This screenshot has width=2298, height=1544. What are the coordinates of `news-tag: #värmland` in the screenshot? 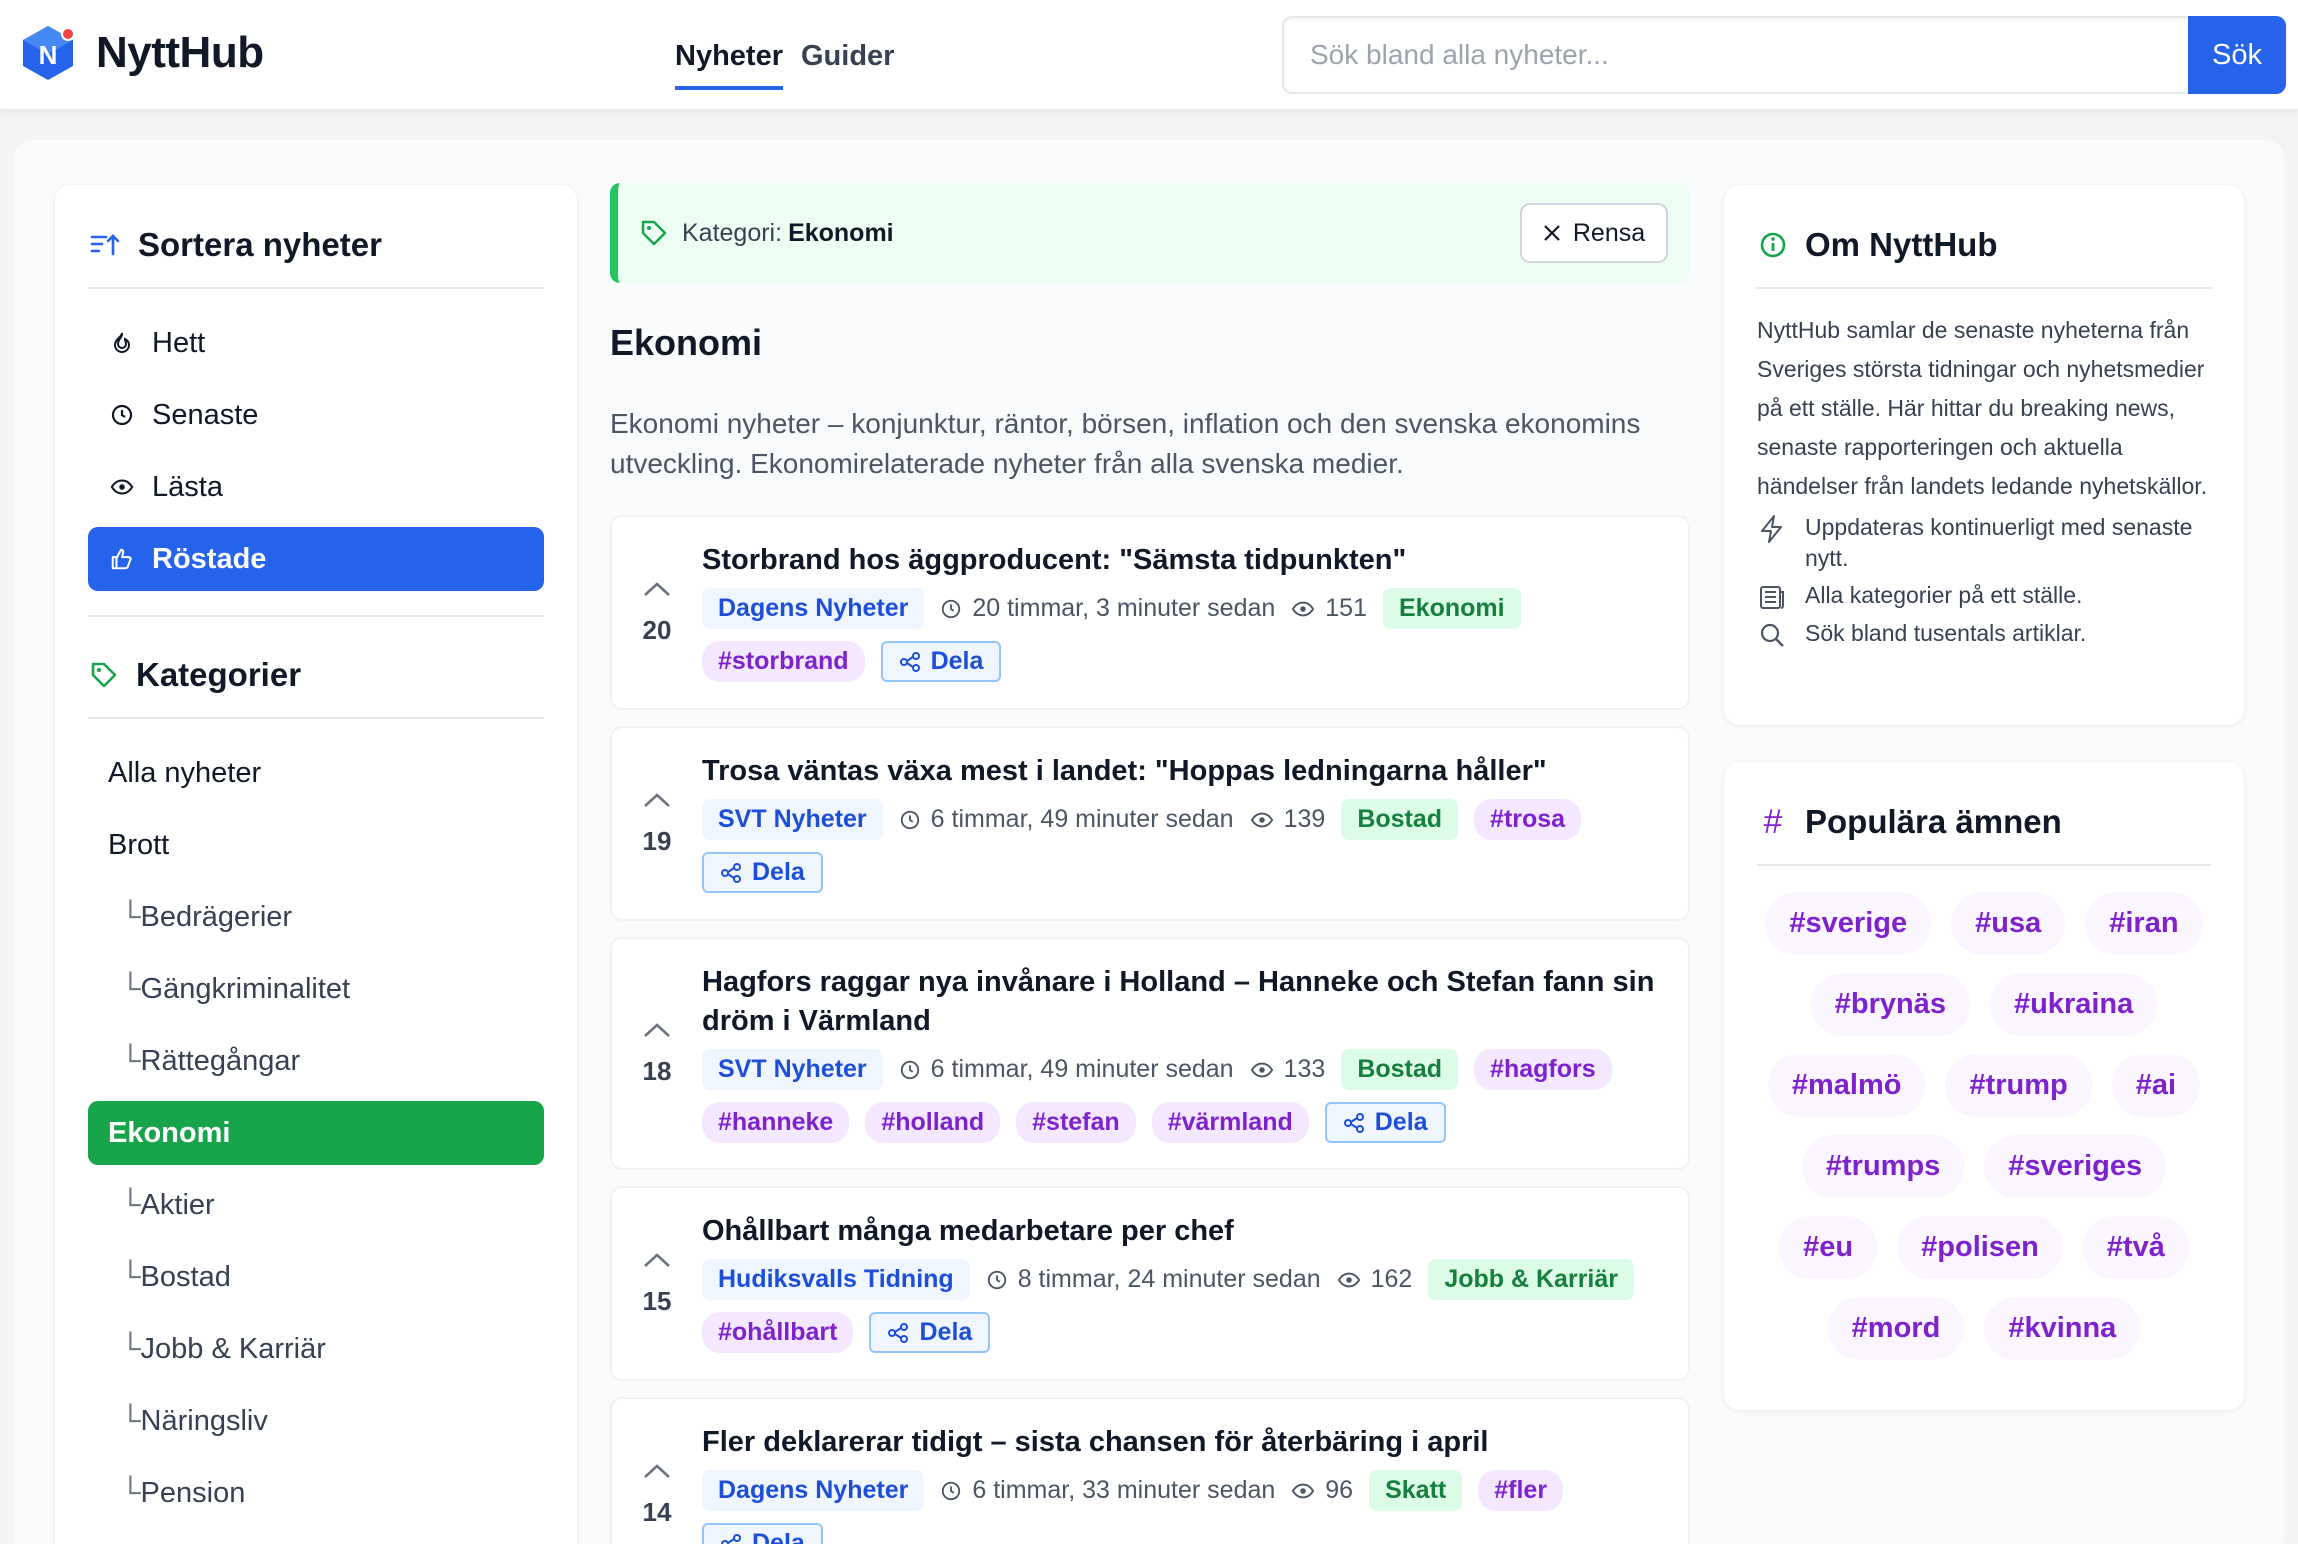 It's located at (1230, 1122).